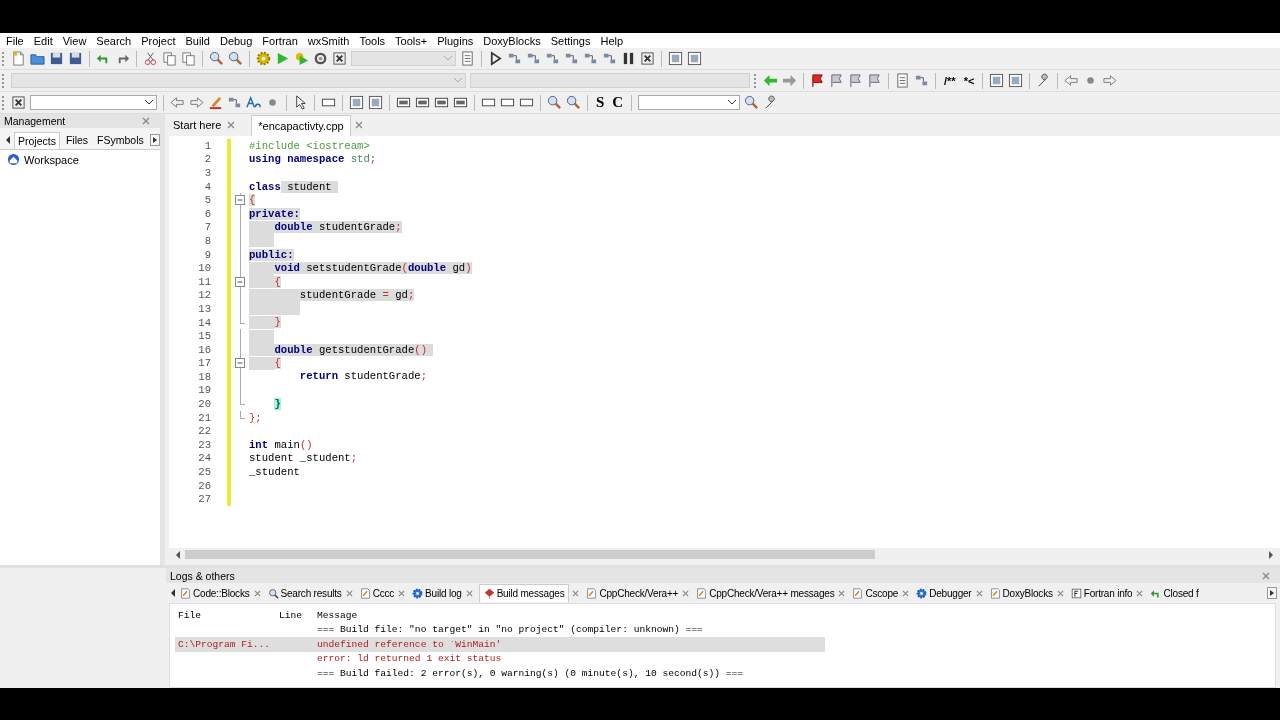 This screenshot has height=720, width=1280. I want to click on line-number: 12, so click(204, 295).